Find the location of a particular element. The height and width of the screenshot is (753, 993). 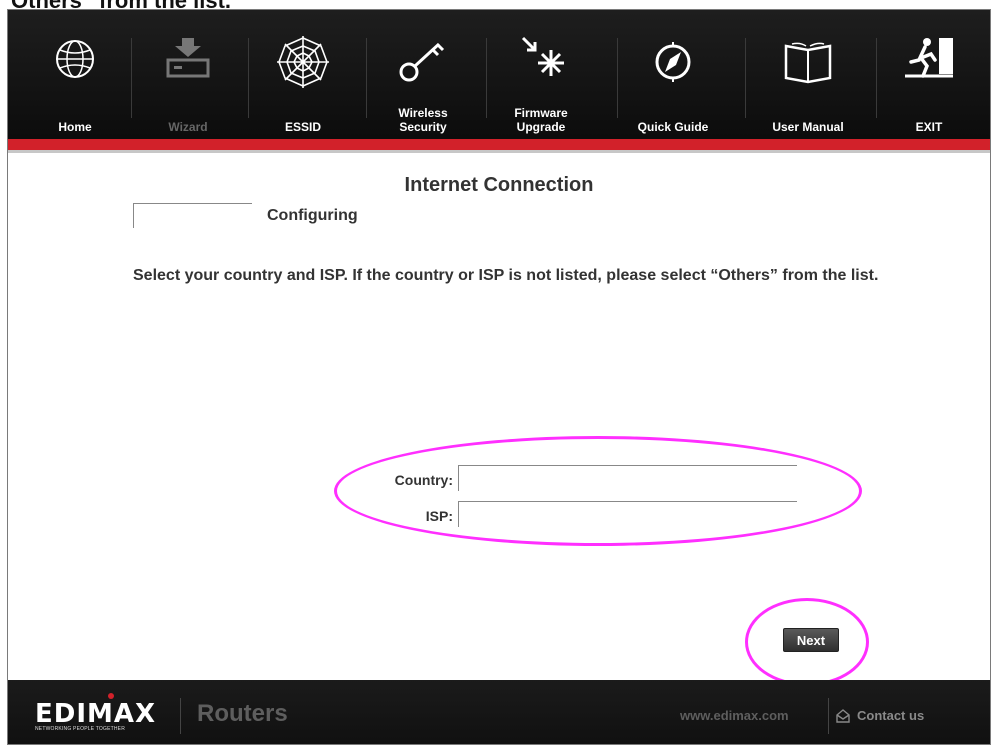

next-button: Next is located at coordinates (811, 640).